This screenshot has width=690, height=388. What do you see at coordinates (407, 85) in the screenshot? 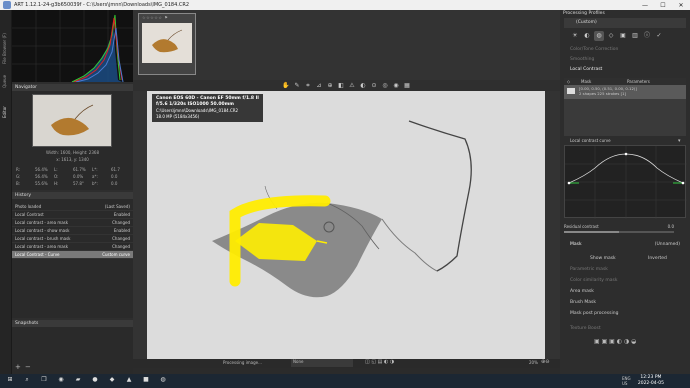
I see `grid-icon: ▦` at bounding box center [407, 85].